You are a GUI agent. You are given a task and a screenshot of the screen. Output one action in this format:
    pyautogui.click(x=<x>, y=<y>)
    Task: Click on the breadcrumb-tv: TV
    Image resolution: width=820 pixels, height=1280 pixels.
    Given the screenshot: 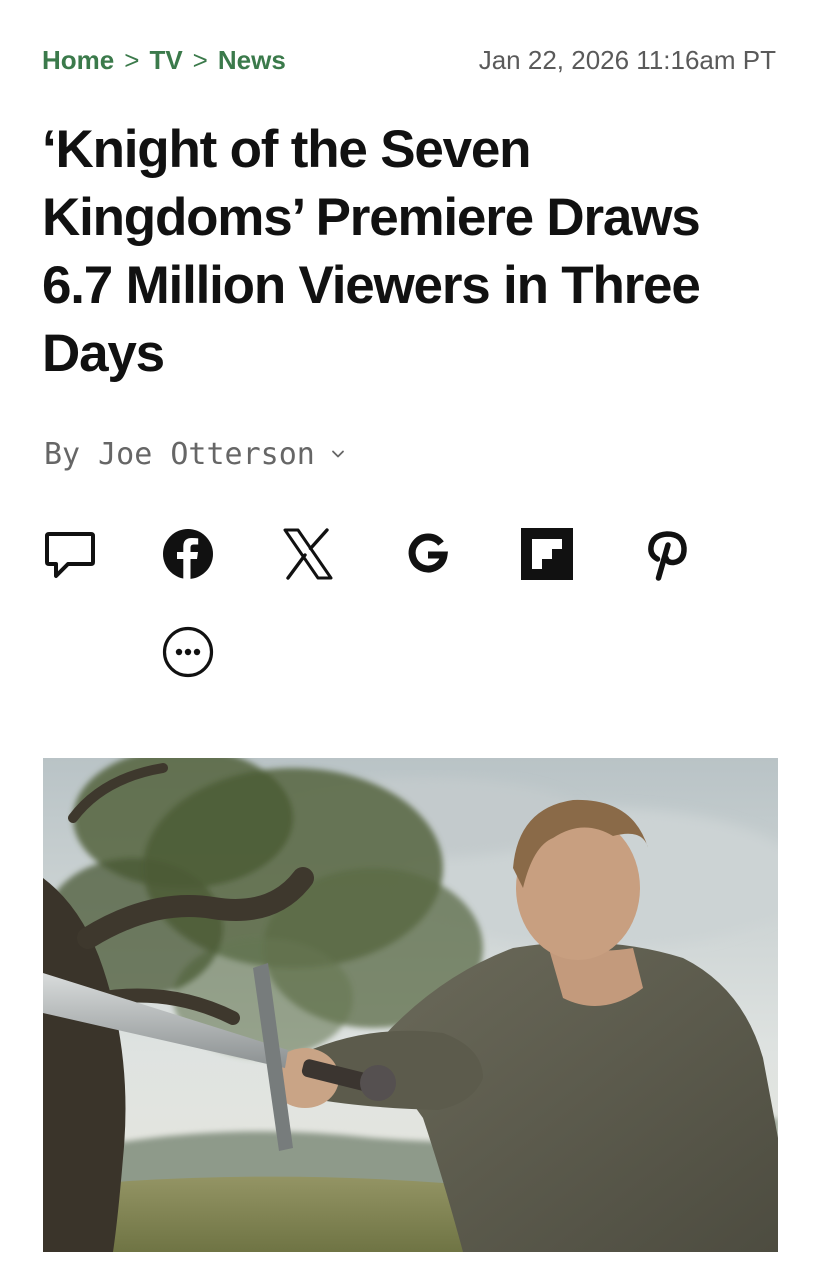 What is the action you would take?
    pyautogui.click(x=165, y=60)
    